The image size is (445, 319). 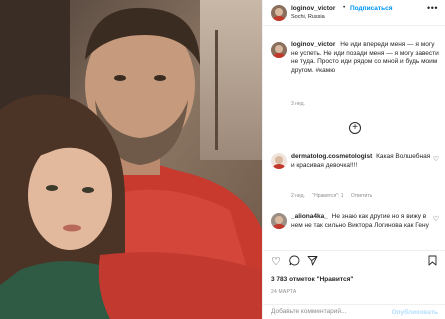 What do you see at coordinates (355, 128) in the screenshot?
I see `plus-circle-icon: +` at bounding box center [355, 128].